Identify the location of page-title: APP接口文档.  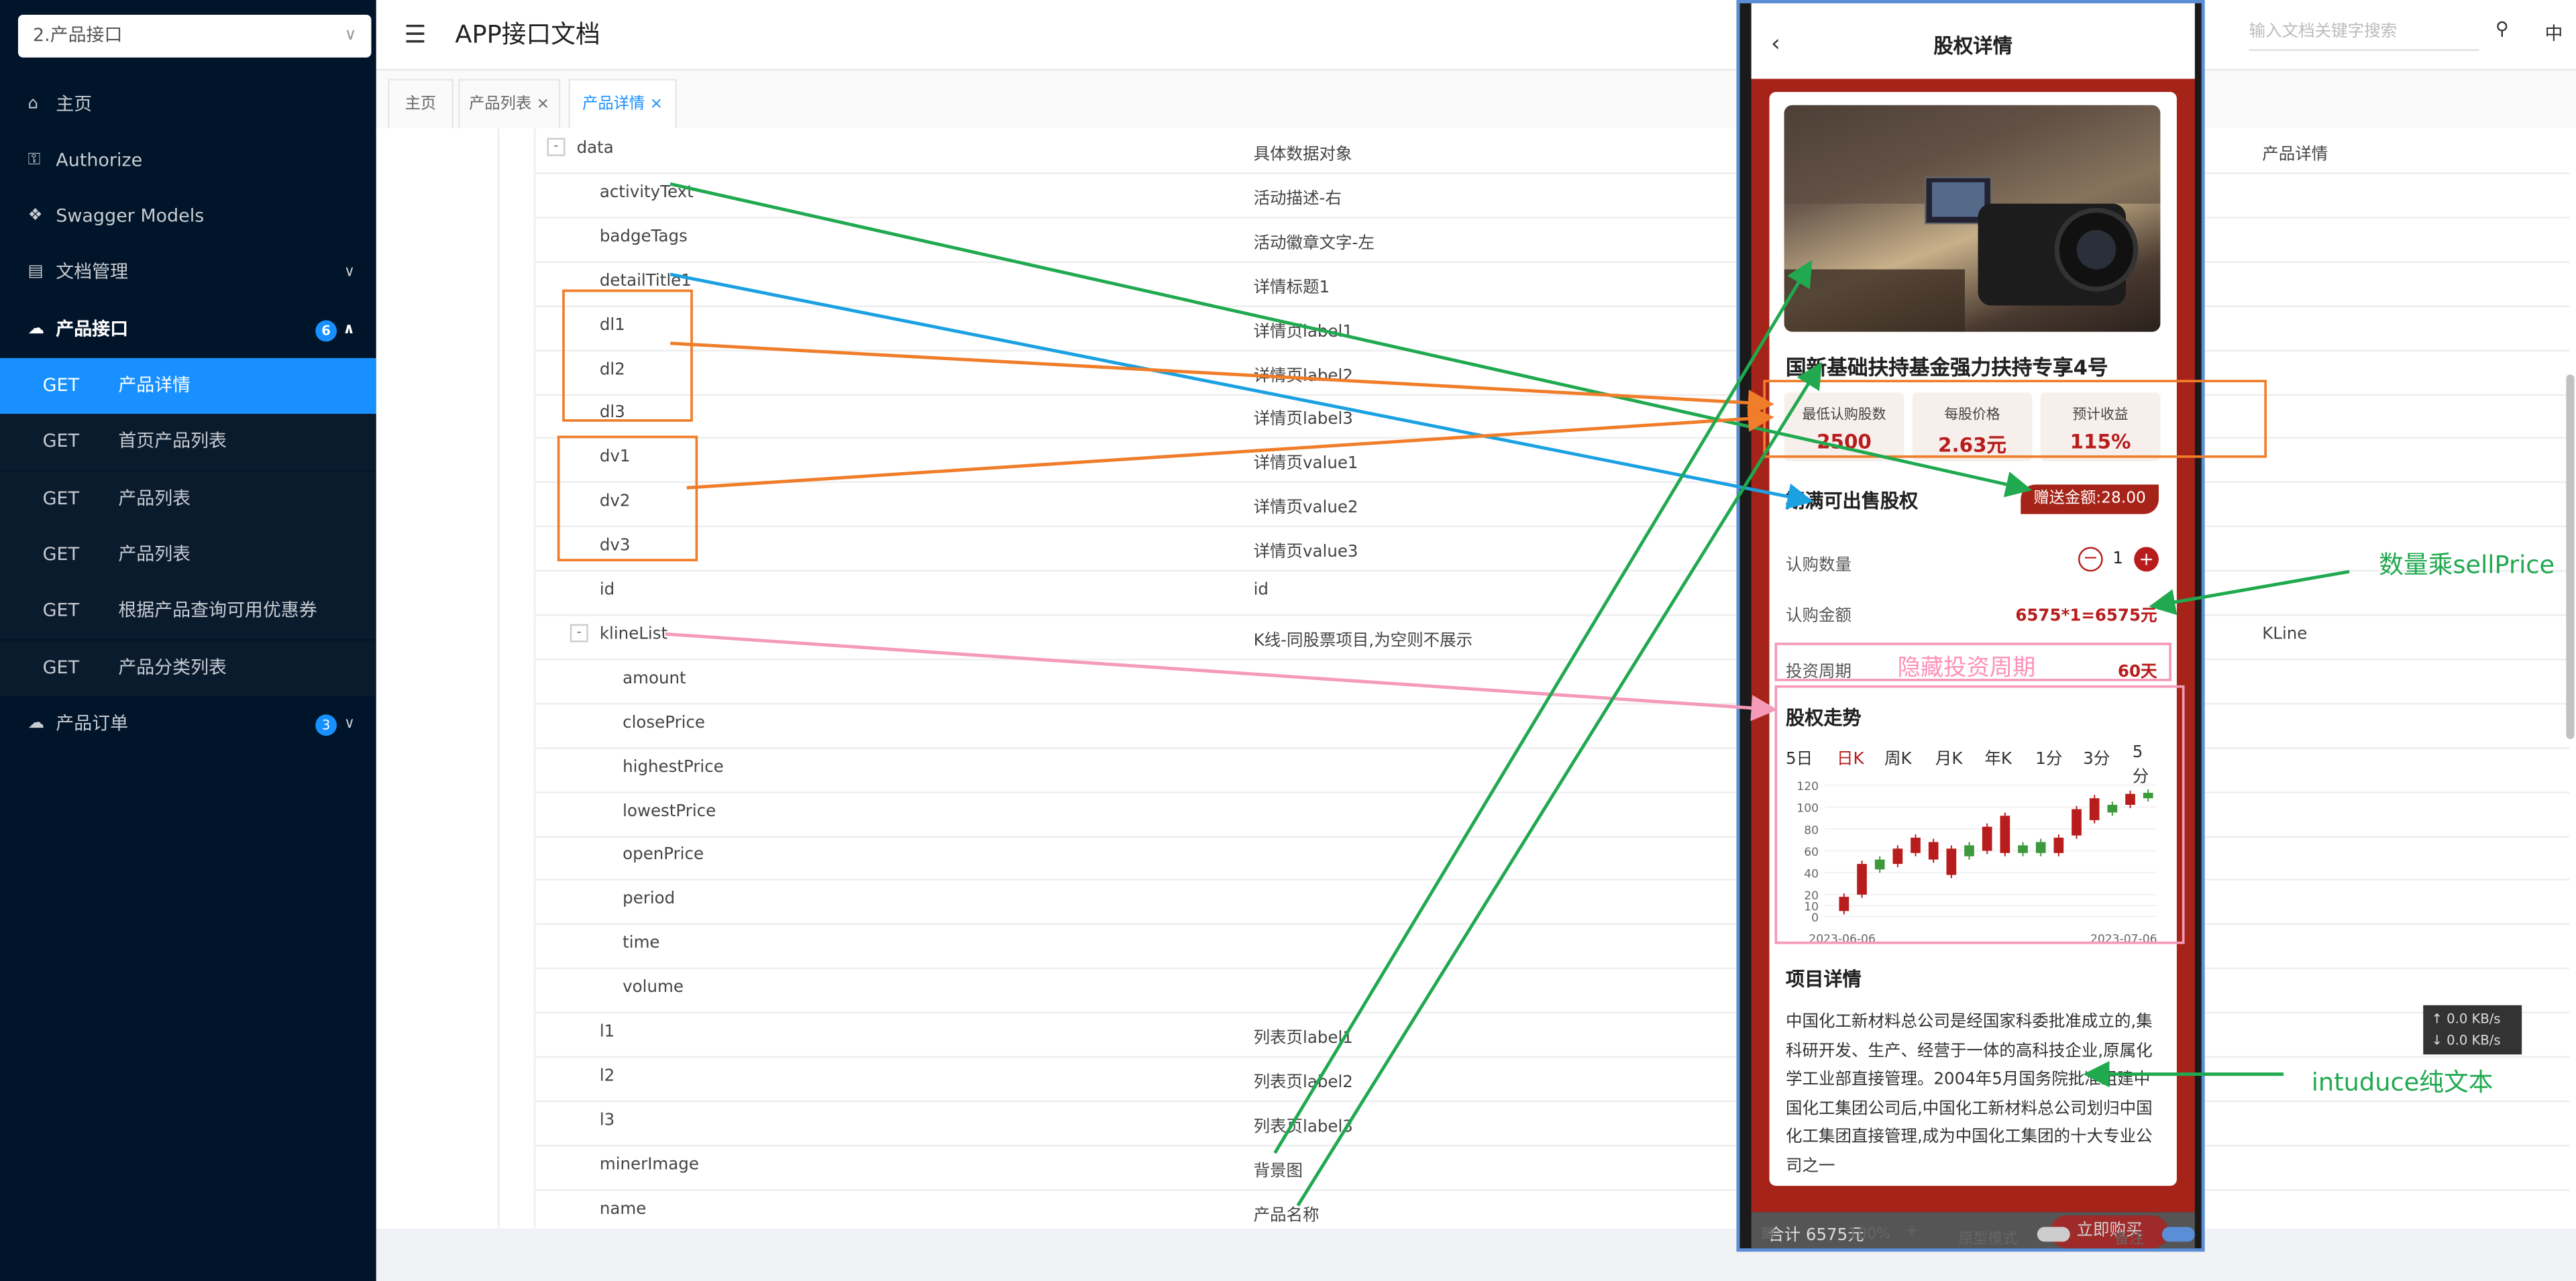
(527, 34).